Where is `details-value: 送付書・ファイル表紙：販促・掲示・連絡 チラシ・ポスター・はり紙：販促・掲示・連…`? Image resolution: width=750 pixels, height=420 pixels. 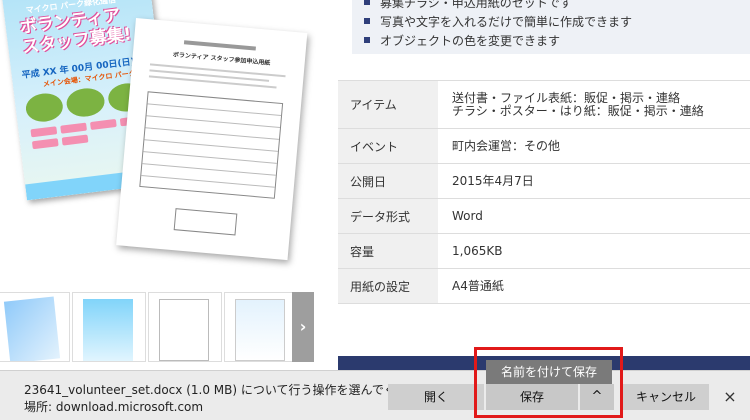
details-value: 送付書・ファイル表紙：販促・掲示・連絡 チラシ・ポスター・はり紙：販促・掲示・連… is located at coordinates (578, 104).